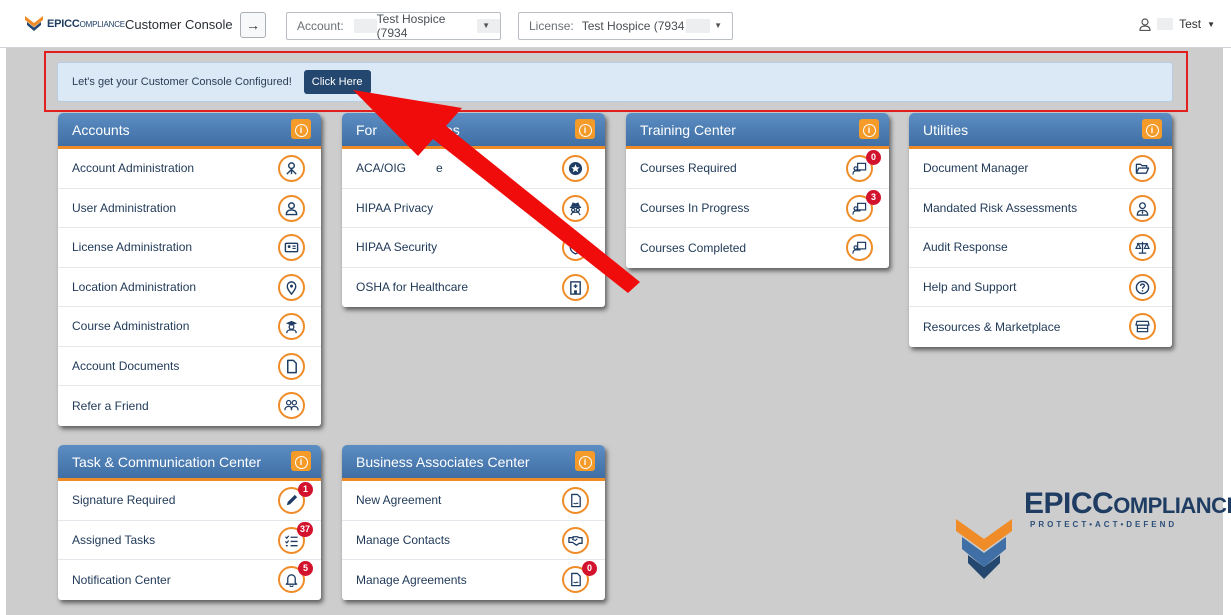 This screenshot has height=615, width=1231. Describe the element at coordinates (291, 208) in the screenshot. I see `user-icon` at that location.